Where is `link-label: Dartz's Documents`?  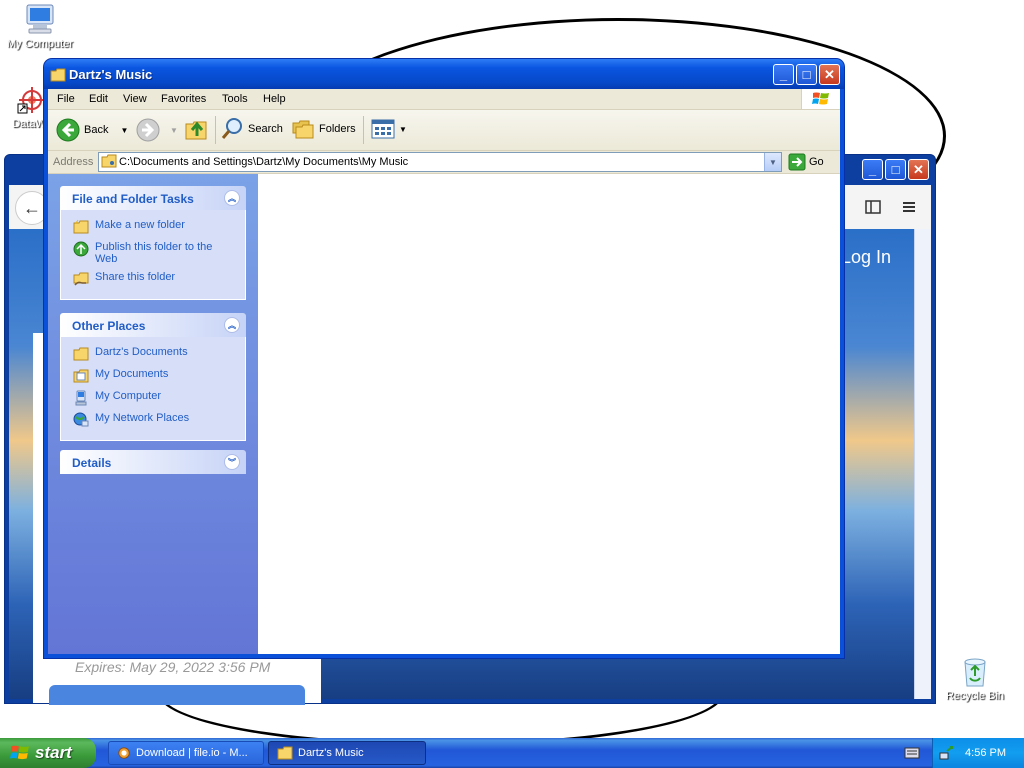
link-label: Dartz's Documents is located at coordinates (141, 352).